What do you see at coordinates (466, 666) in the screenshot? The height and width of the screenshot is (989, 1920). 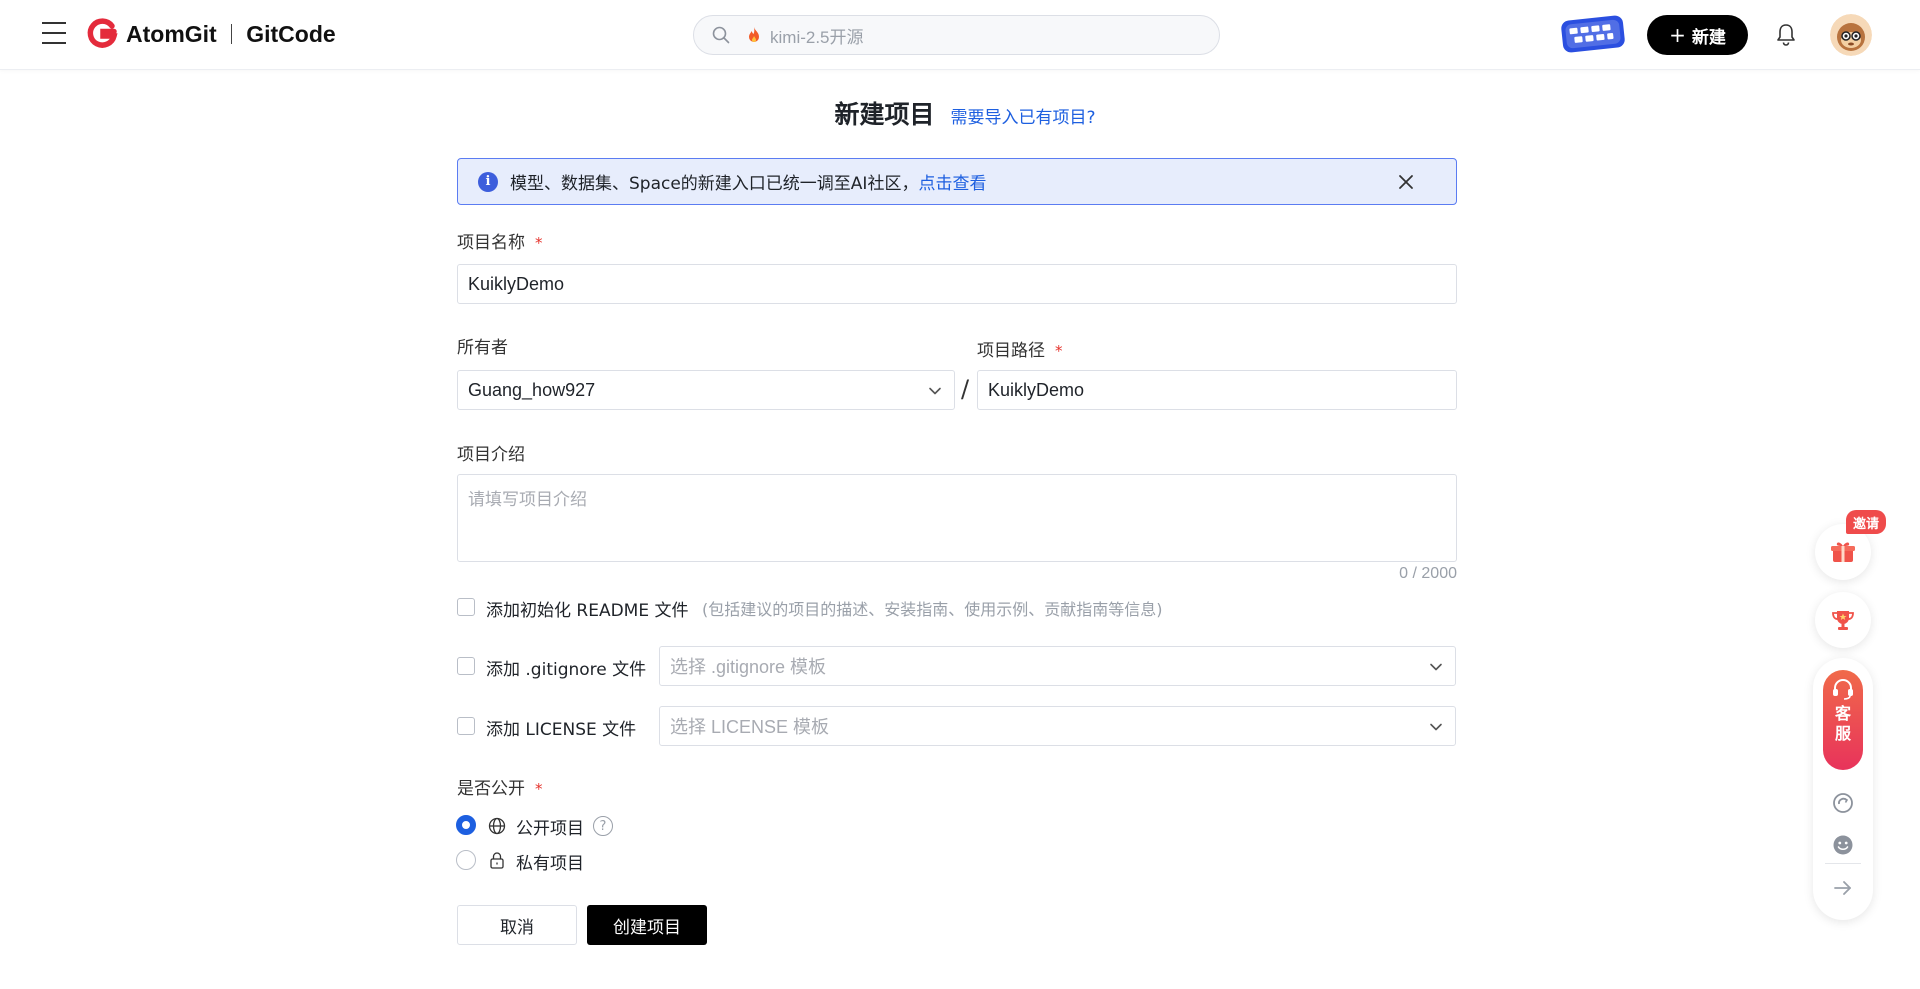 I see `gitignore-checkbox` at bounding box center [466, 666].